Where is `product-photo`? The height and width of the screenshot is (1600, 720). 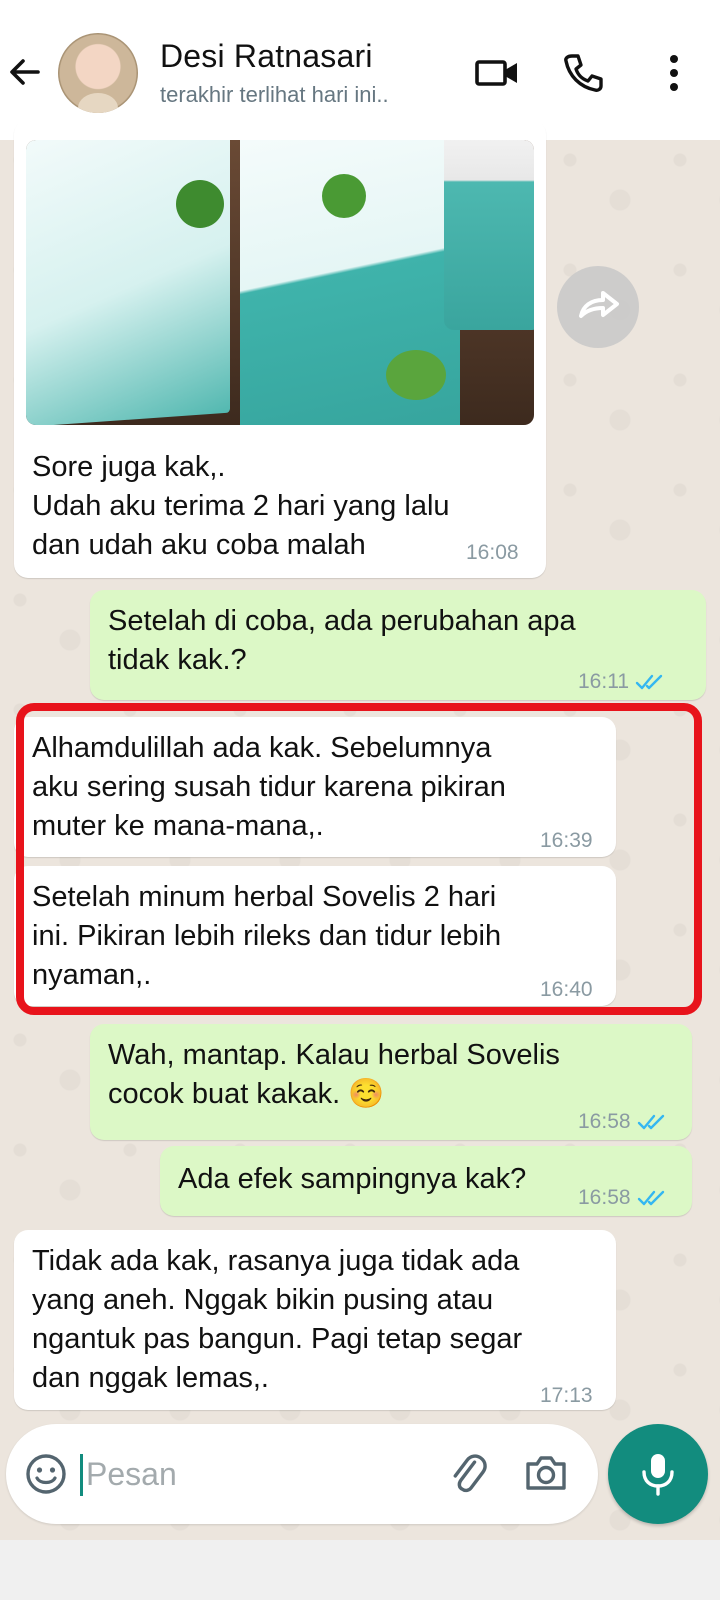 product-photo is located at coordinates (280, 282).